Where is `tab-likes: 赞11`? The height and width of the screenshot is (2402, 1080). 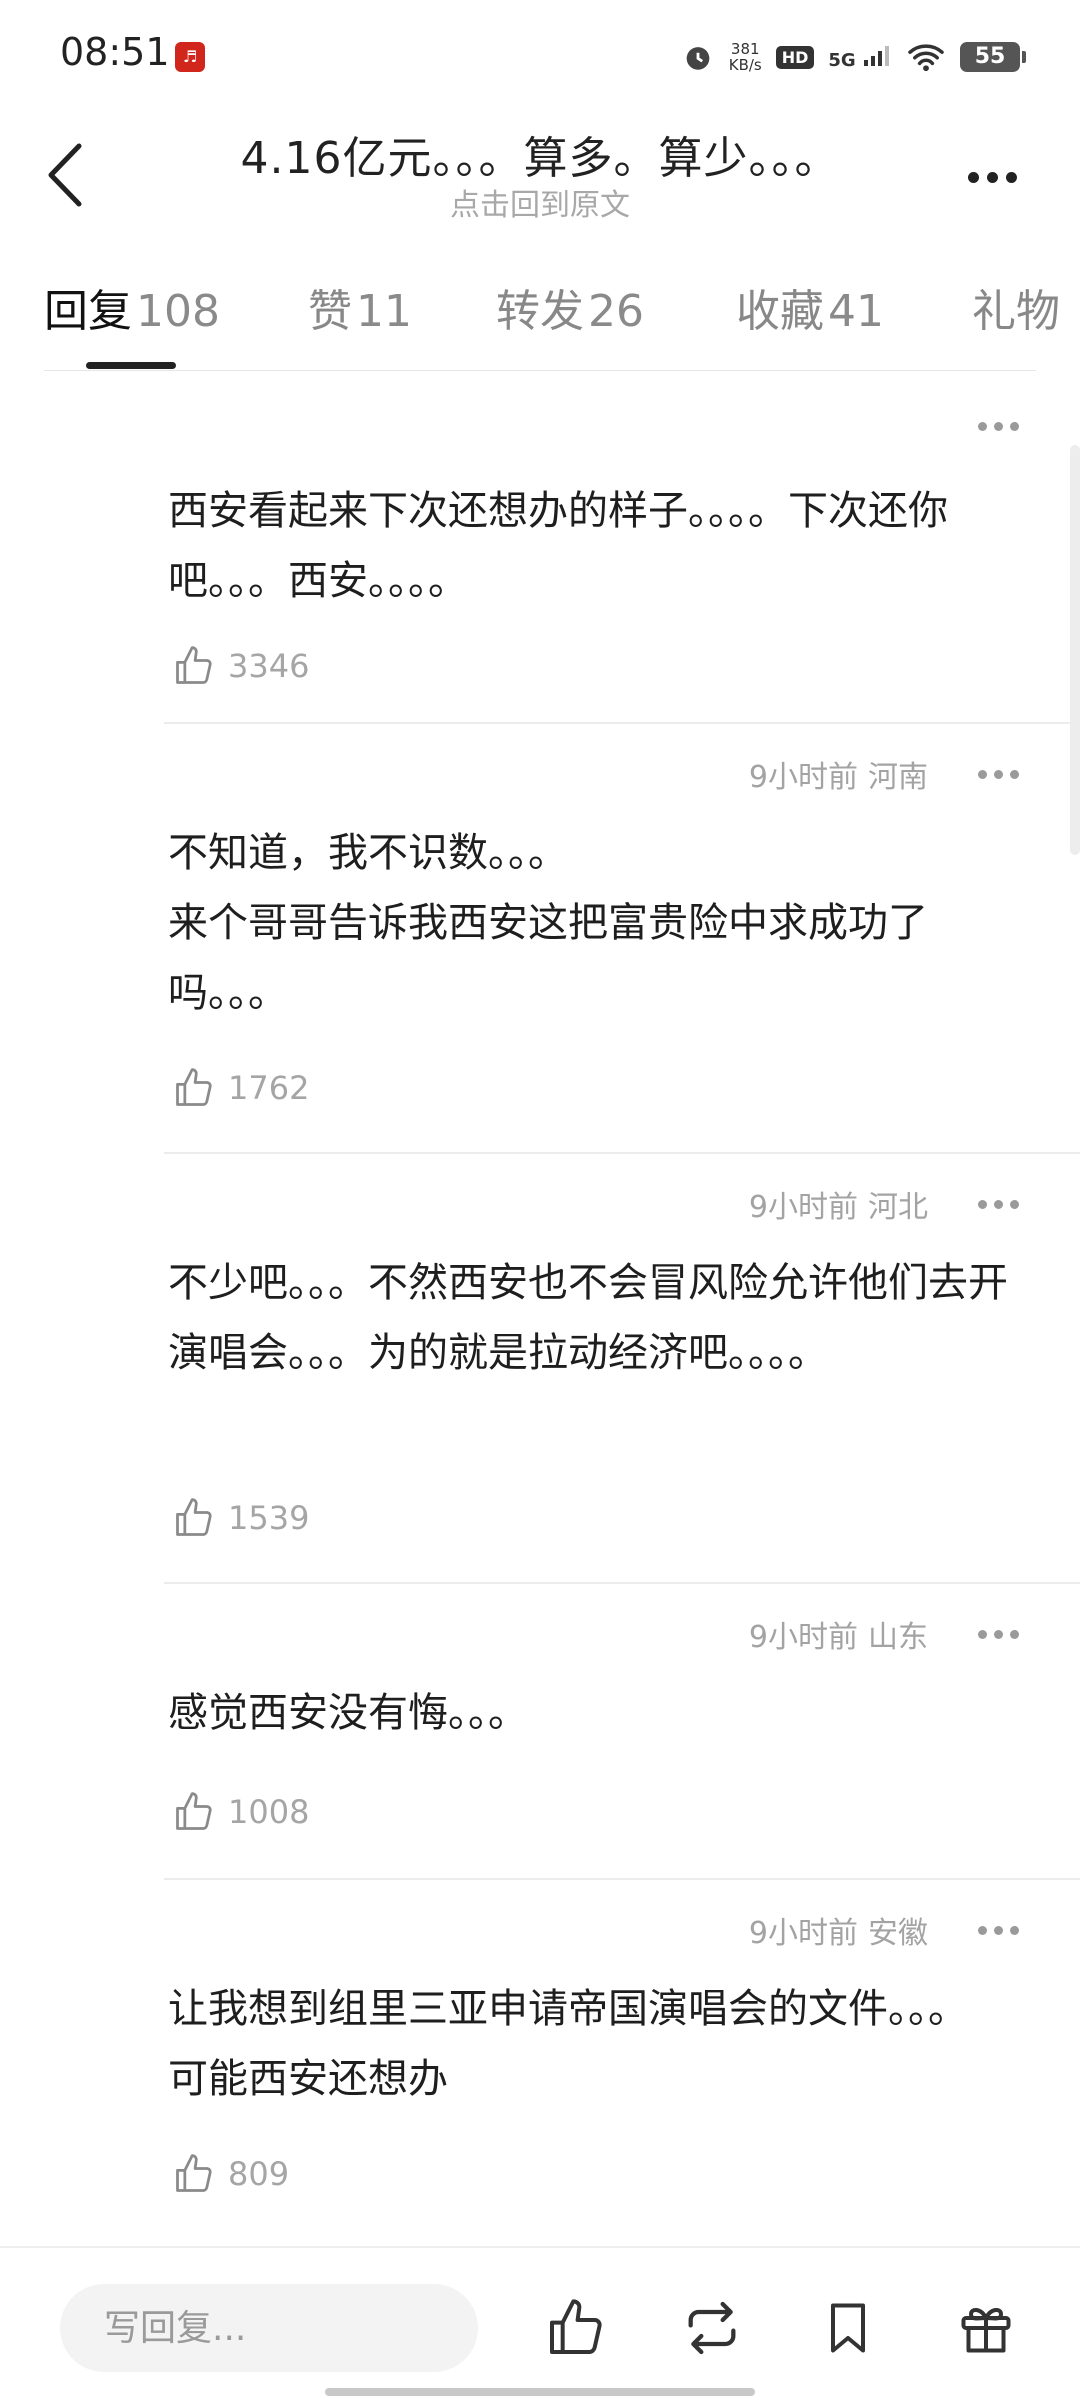
tab-likes: 赞11 is located at coordinates (360, 307).